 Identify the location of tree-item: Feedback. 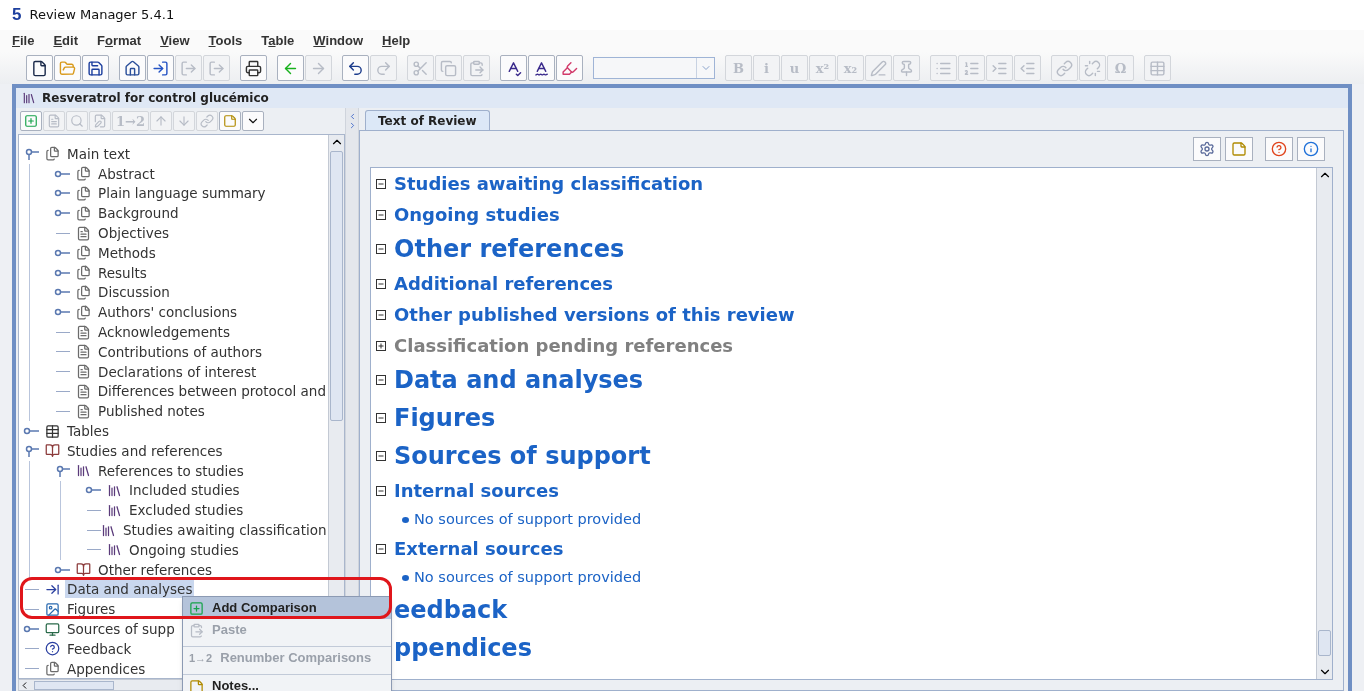
(99, 648).